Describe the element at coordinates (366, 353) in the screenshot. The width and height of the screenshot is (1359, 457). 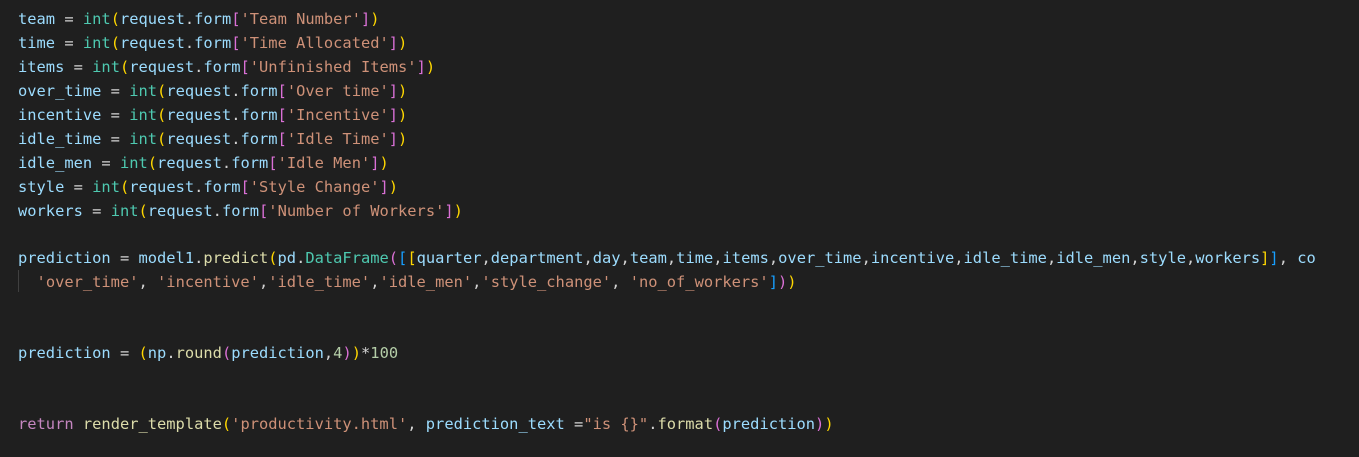
I see `code-token: *` at that location.